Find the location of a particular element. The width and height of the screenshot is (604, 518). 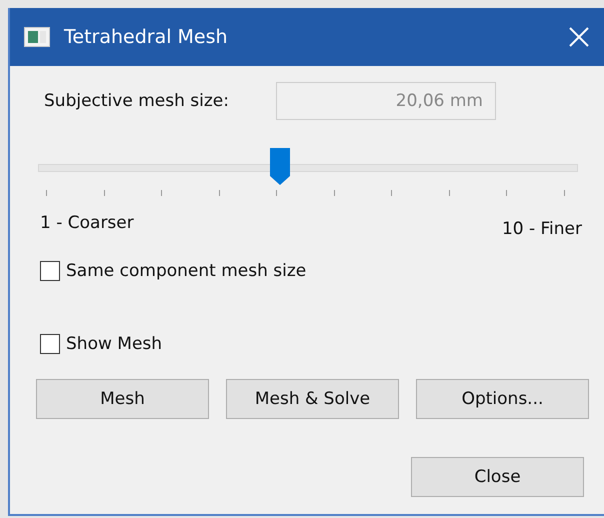

window-icon is located at coordinates (37, 37).